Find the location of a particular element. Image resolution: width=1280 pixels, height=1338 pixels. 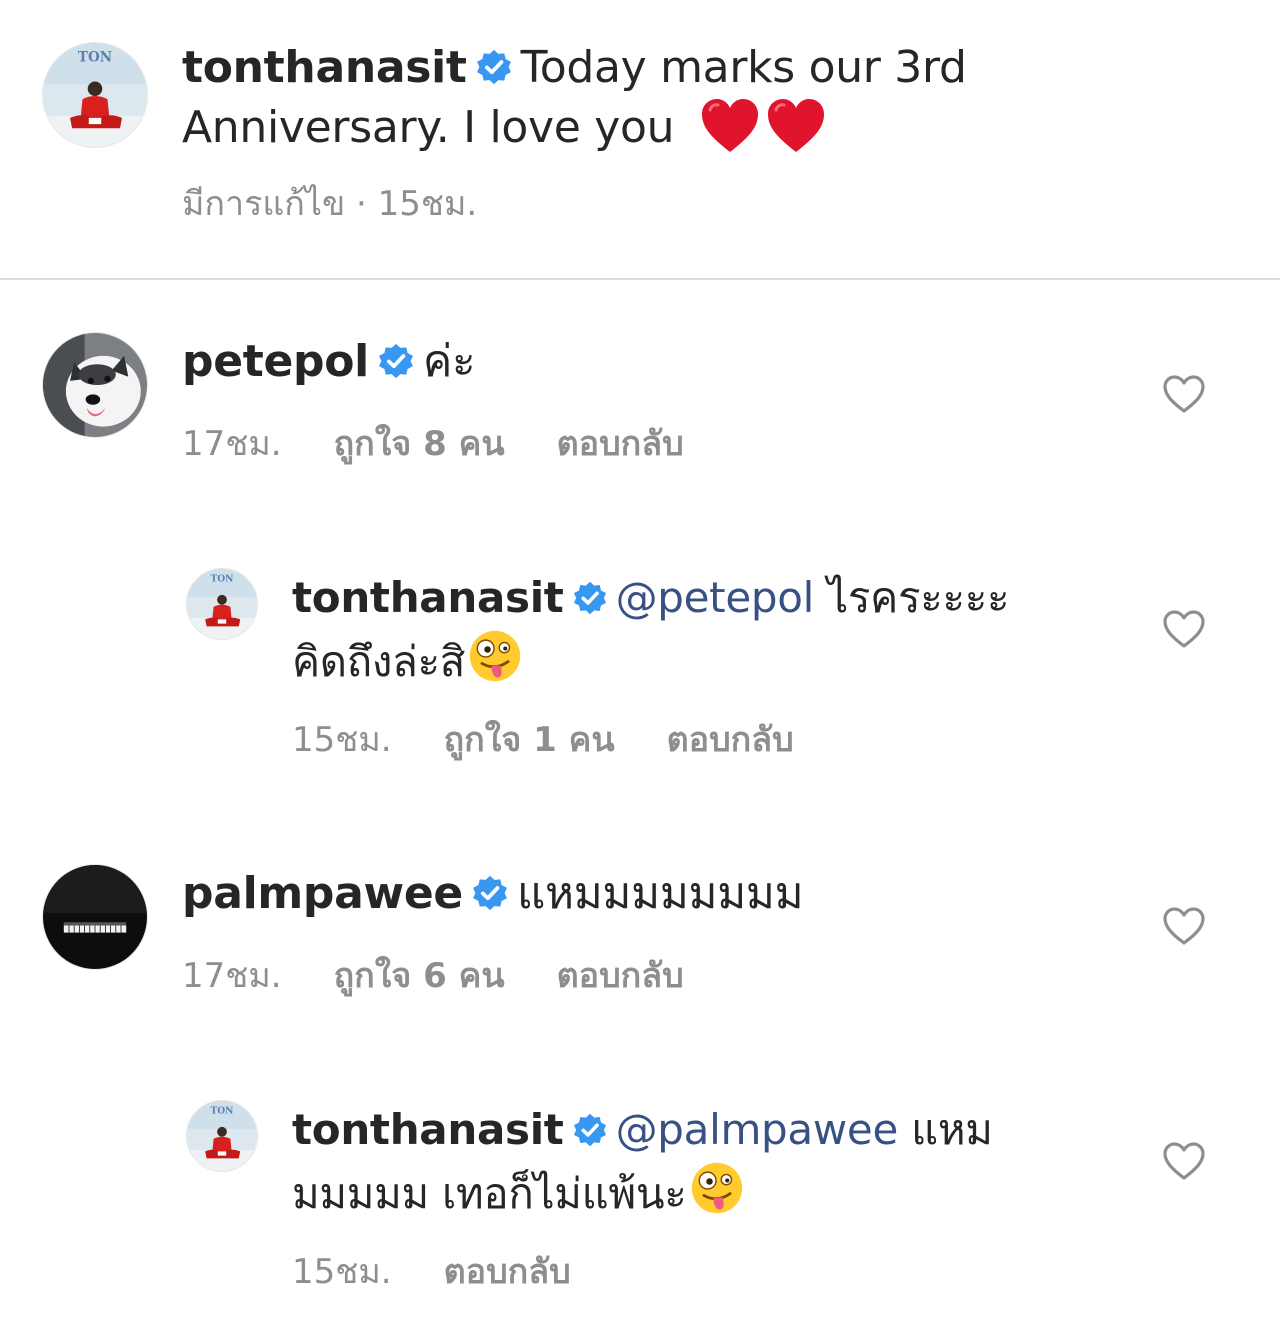

caption-meta: มีการแก้ไข · 15ชม. is located at coordinates (329, 204).